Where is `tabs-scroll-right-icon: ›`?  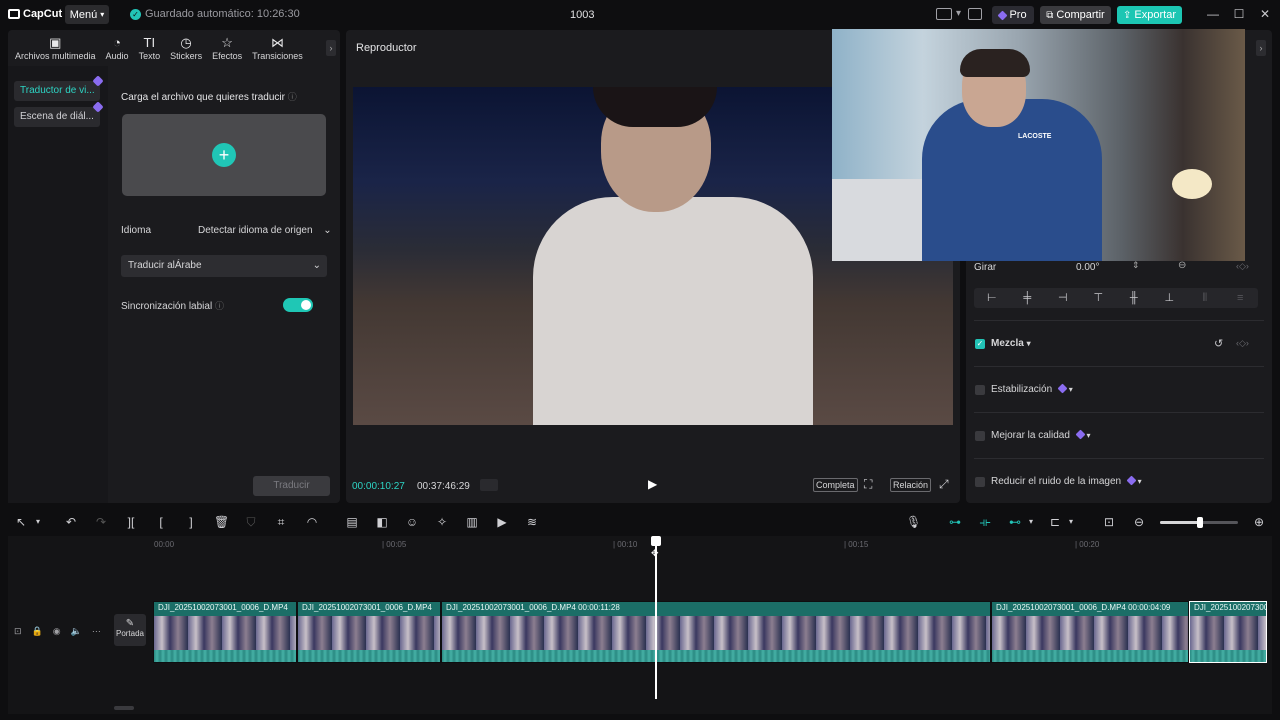
tabs-scroll-right-icon: › is located at coordinates (331, 48).